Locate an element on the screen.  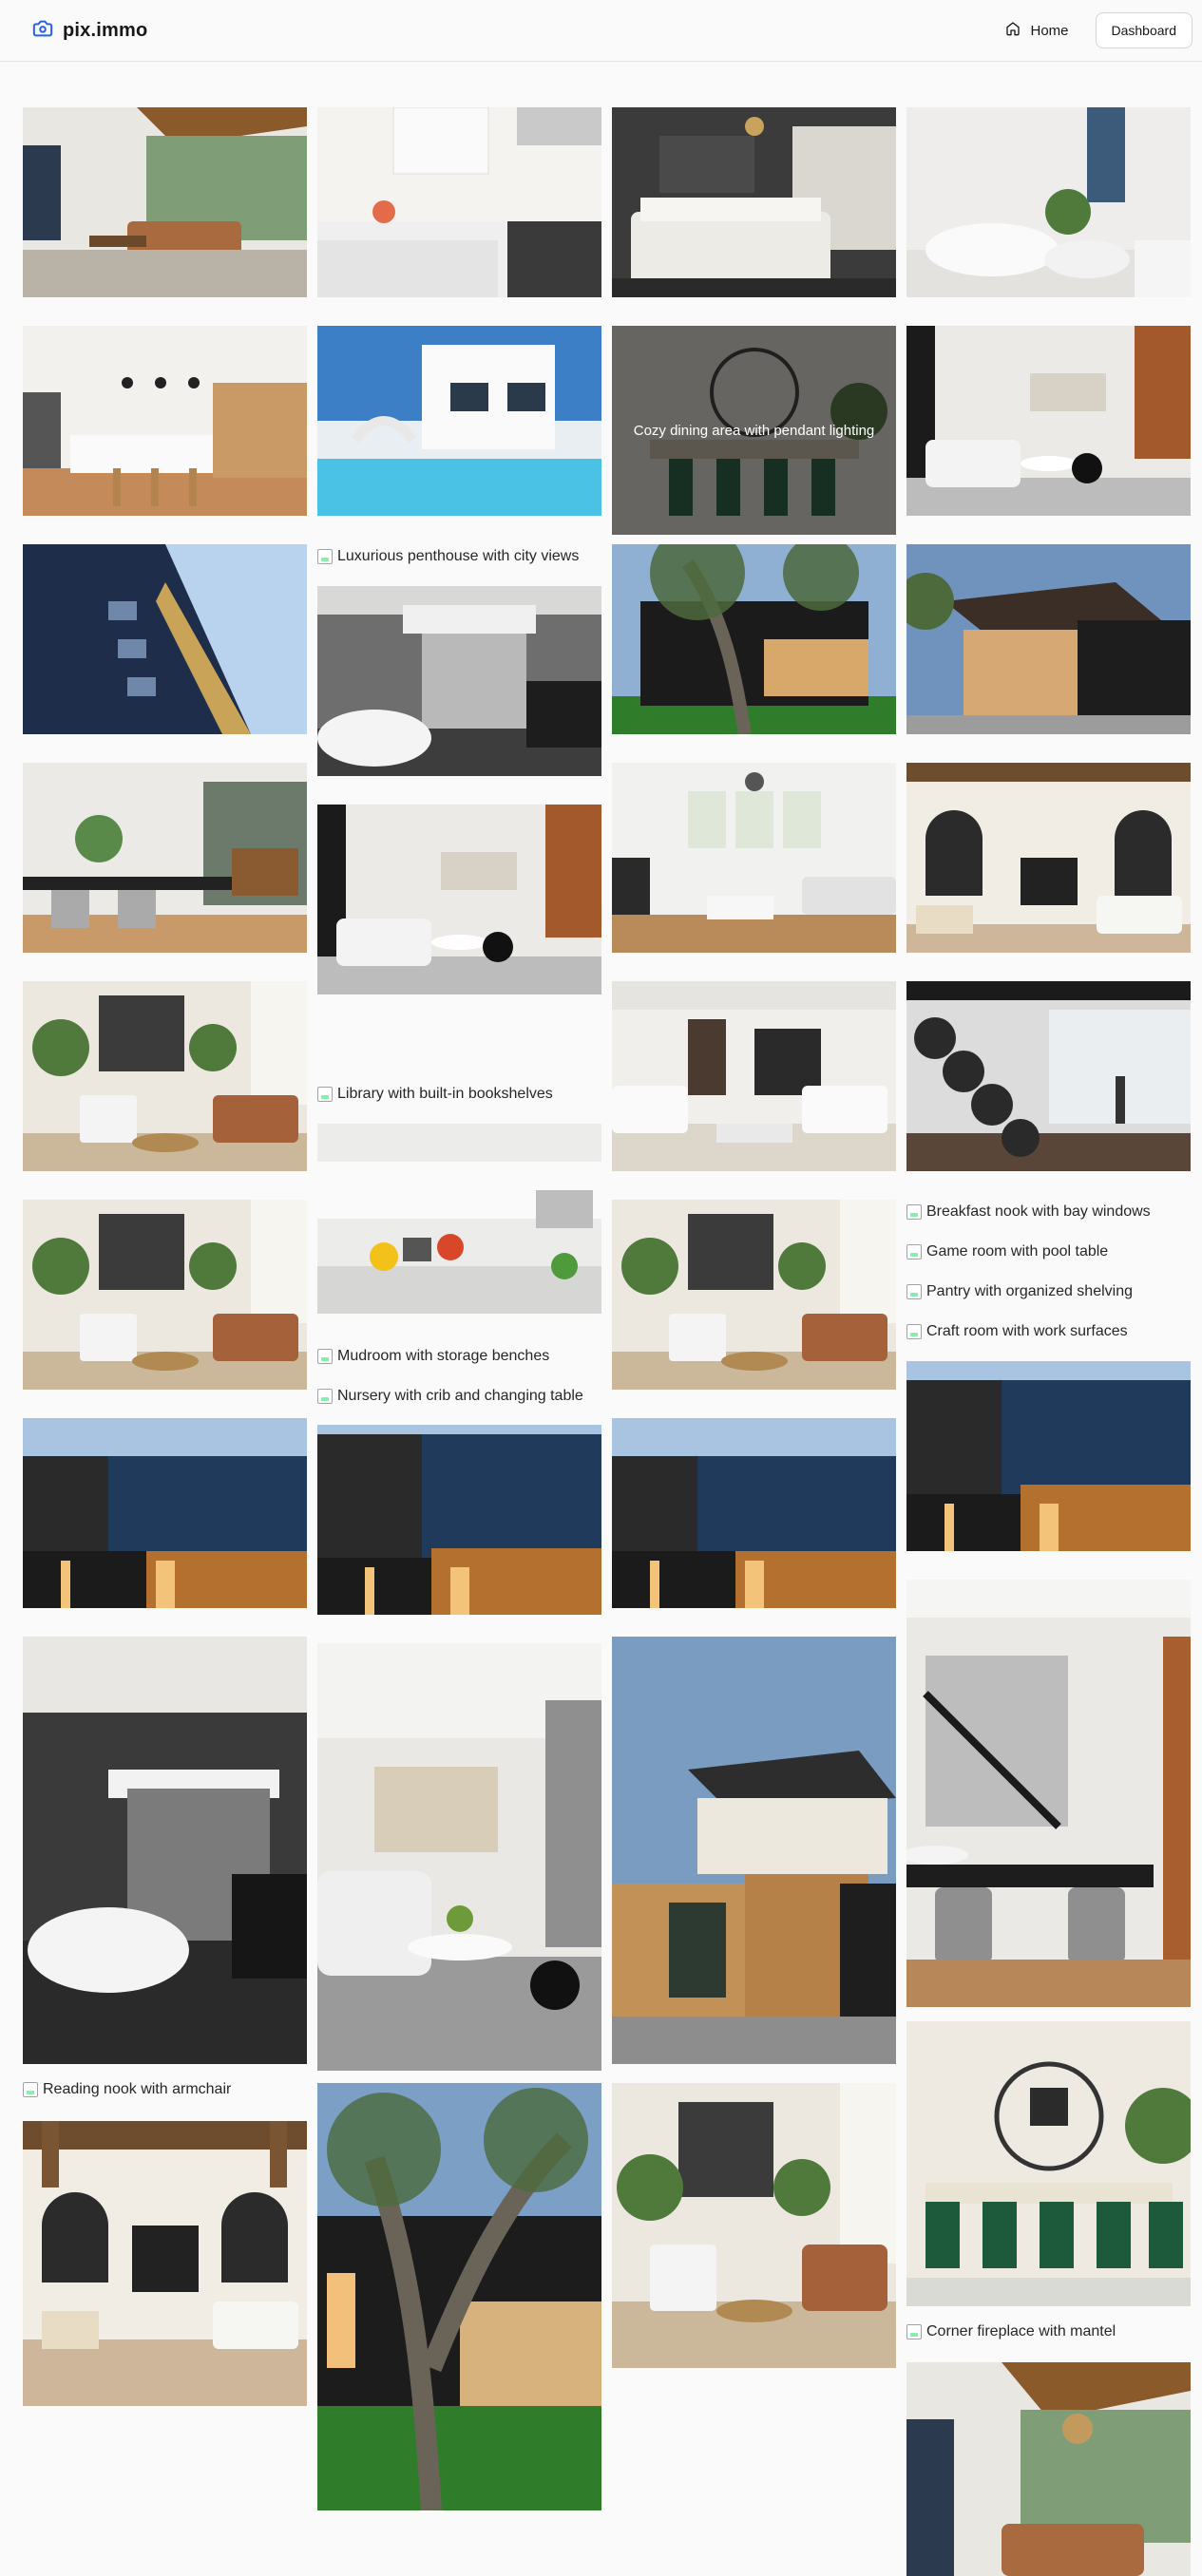
broken-image-alt: Reading nook with armchair is located at coordinates (137, 2089).